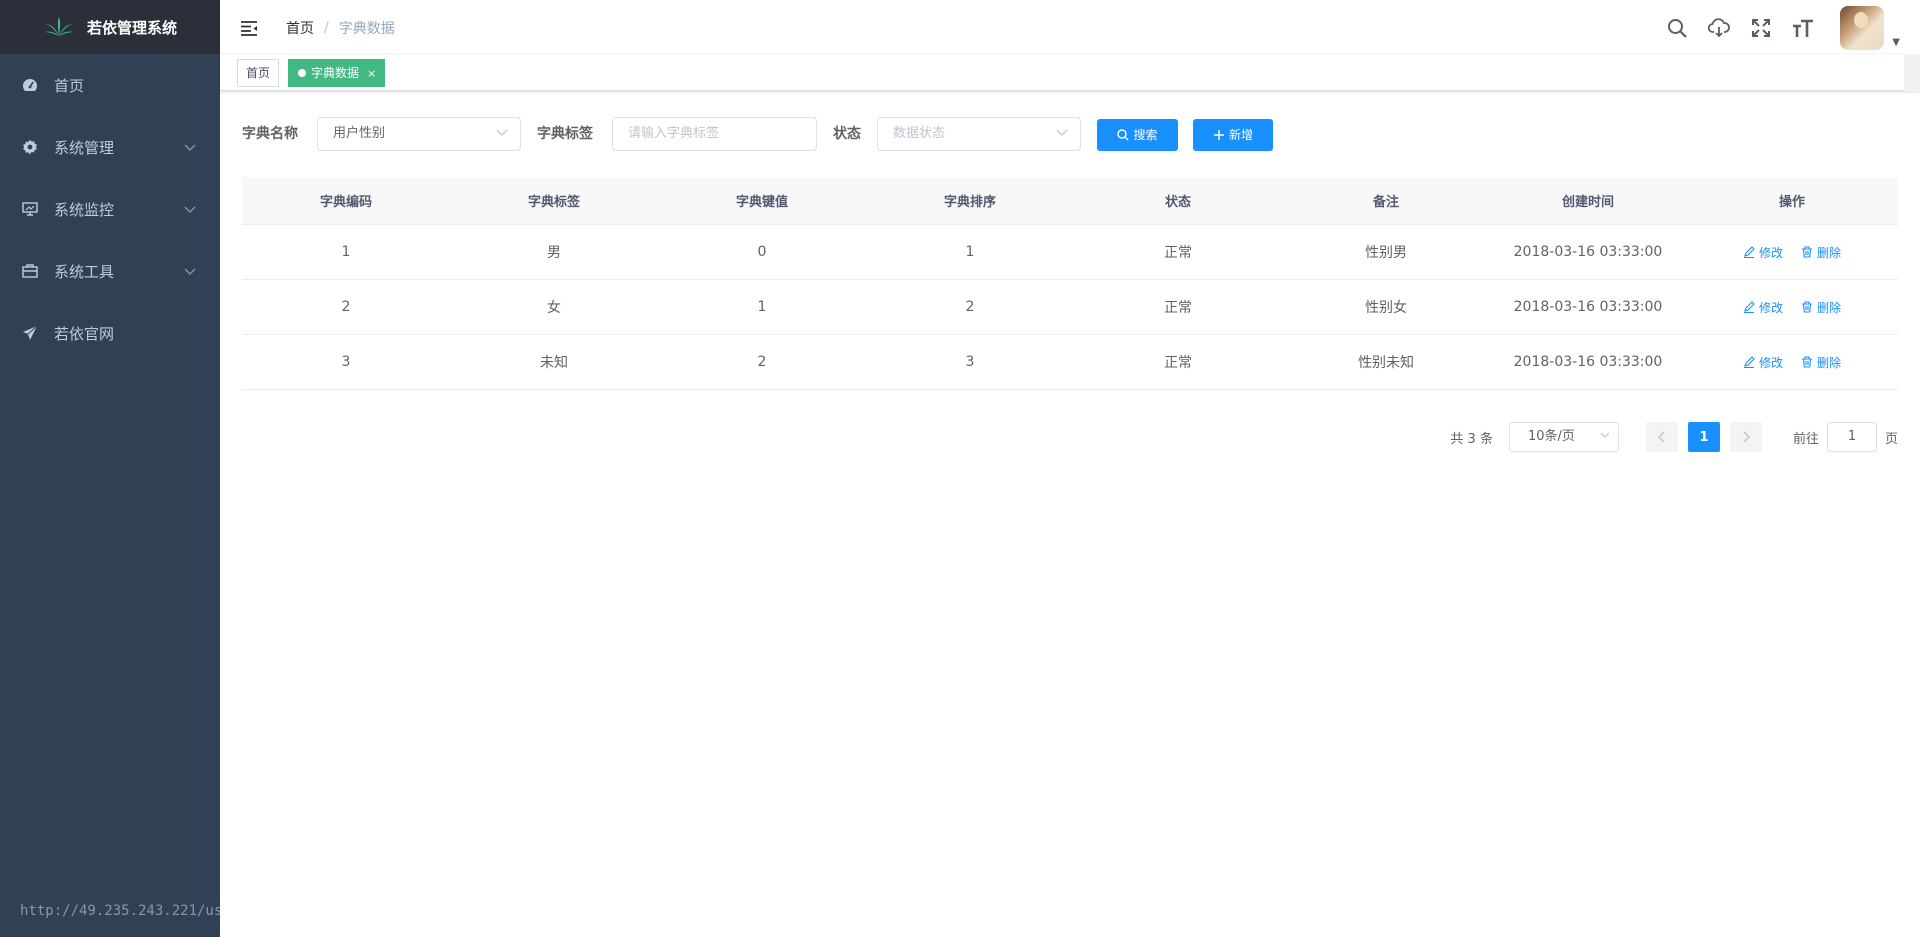 The width and height of the screenshot is (1920, 937). Describe the element at coordinates (1070, 27) in the screenshot. I see `navbar: 首页 / 字典数据 ▼` at that location.